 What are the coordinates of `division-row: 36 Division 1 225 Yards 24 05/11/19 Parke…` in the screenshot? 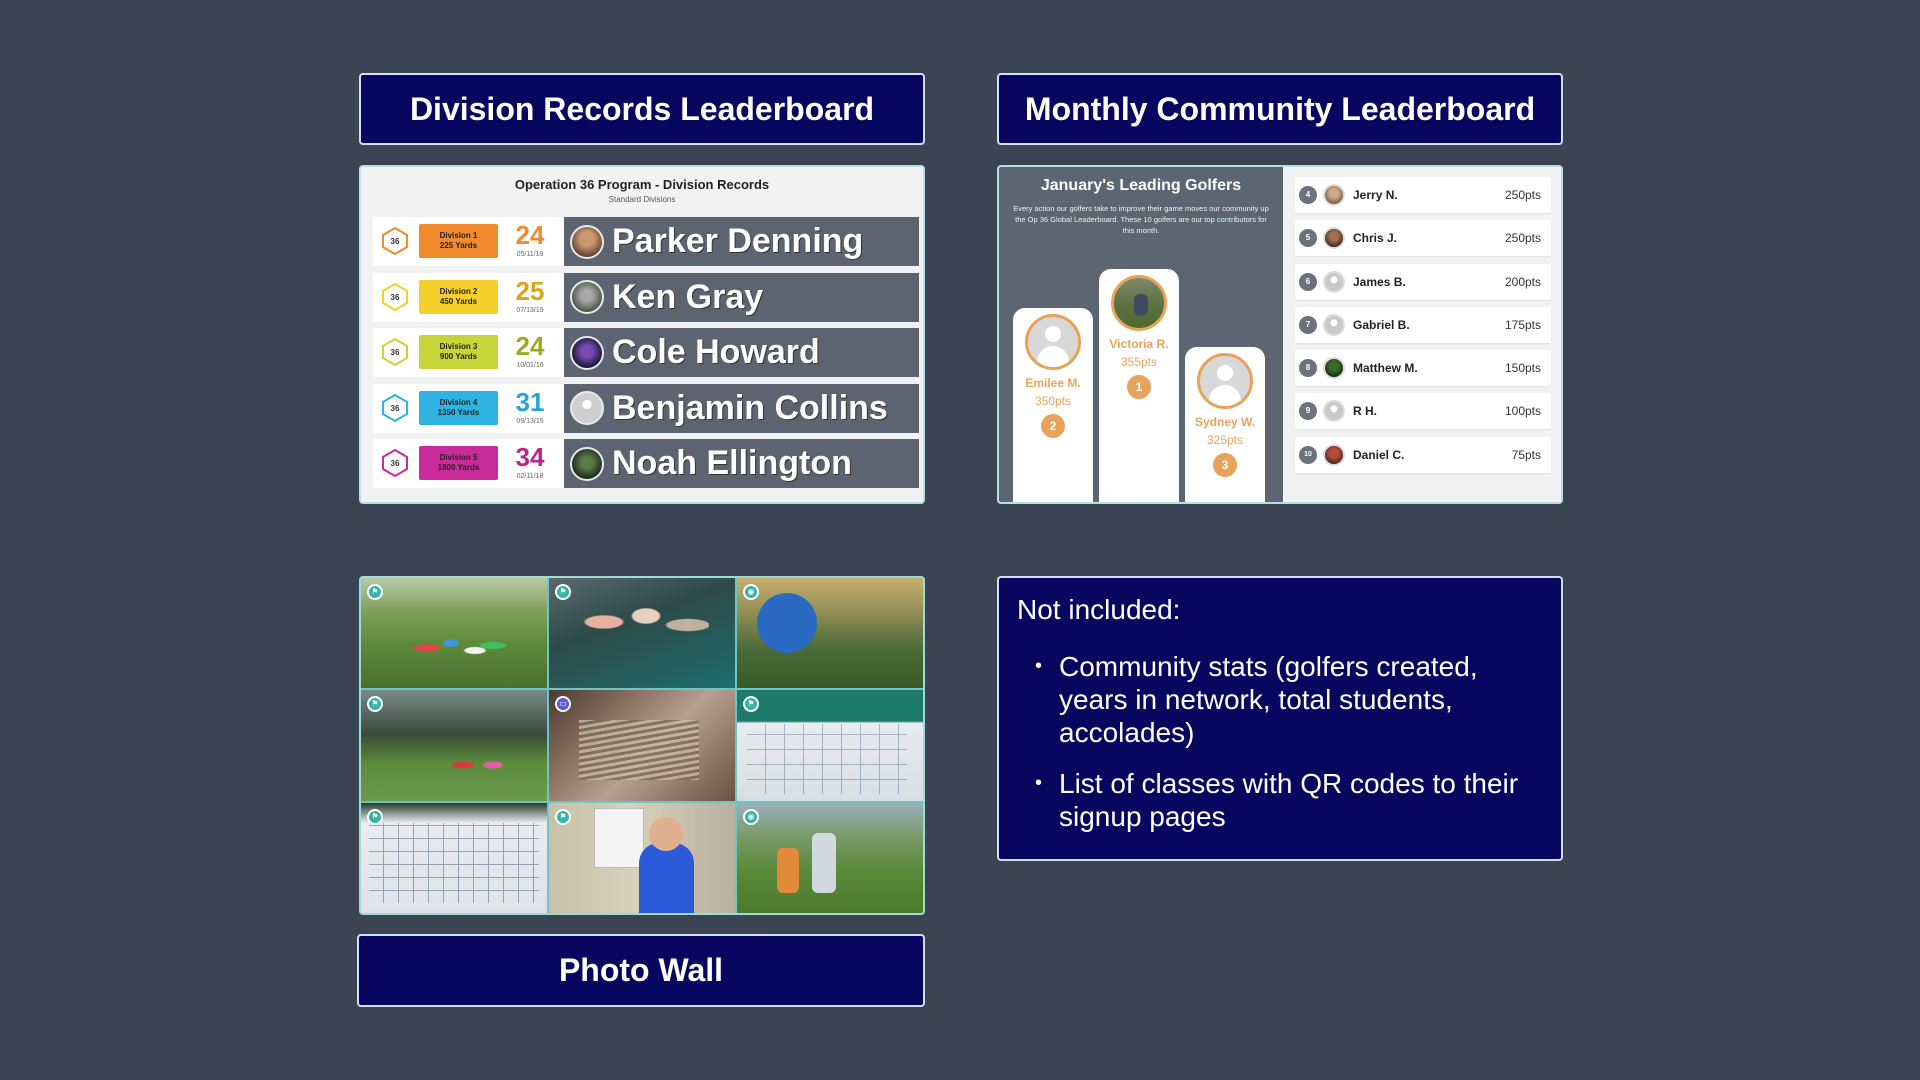 It's located at (646, 241).